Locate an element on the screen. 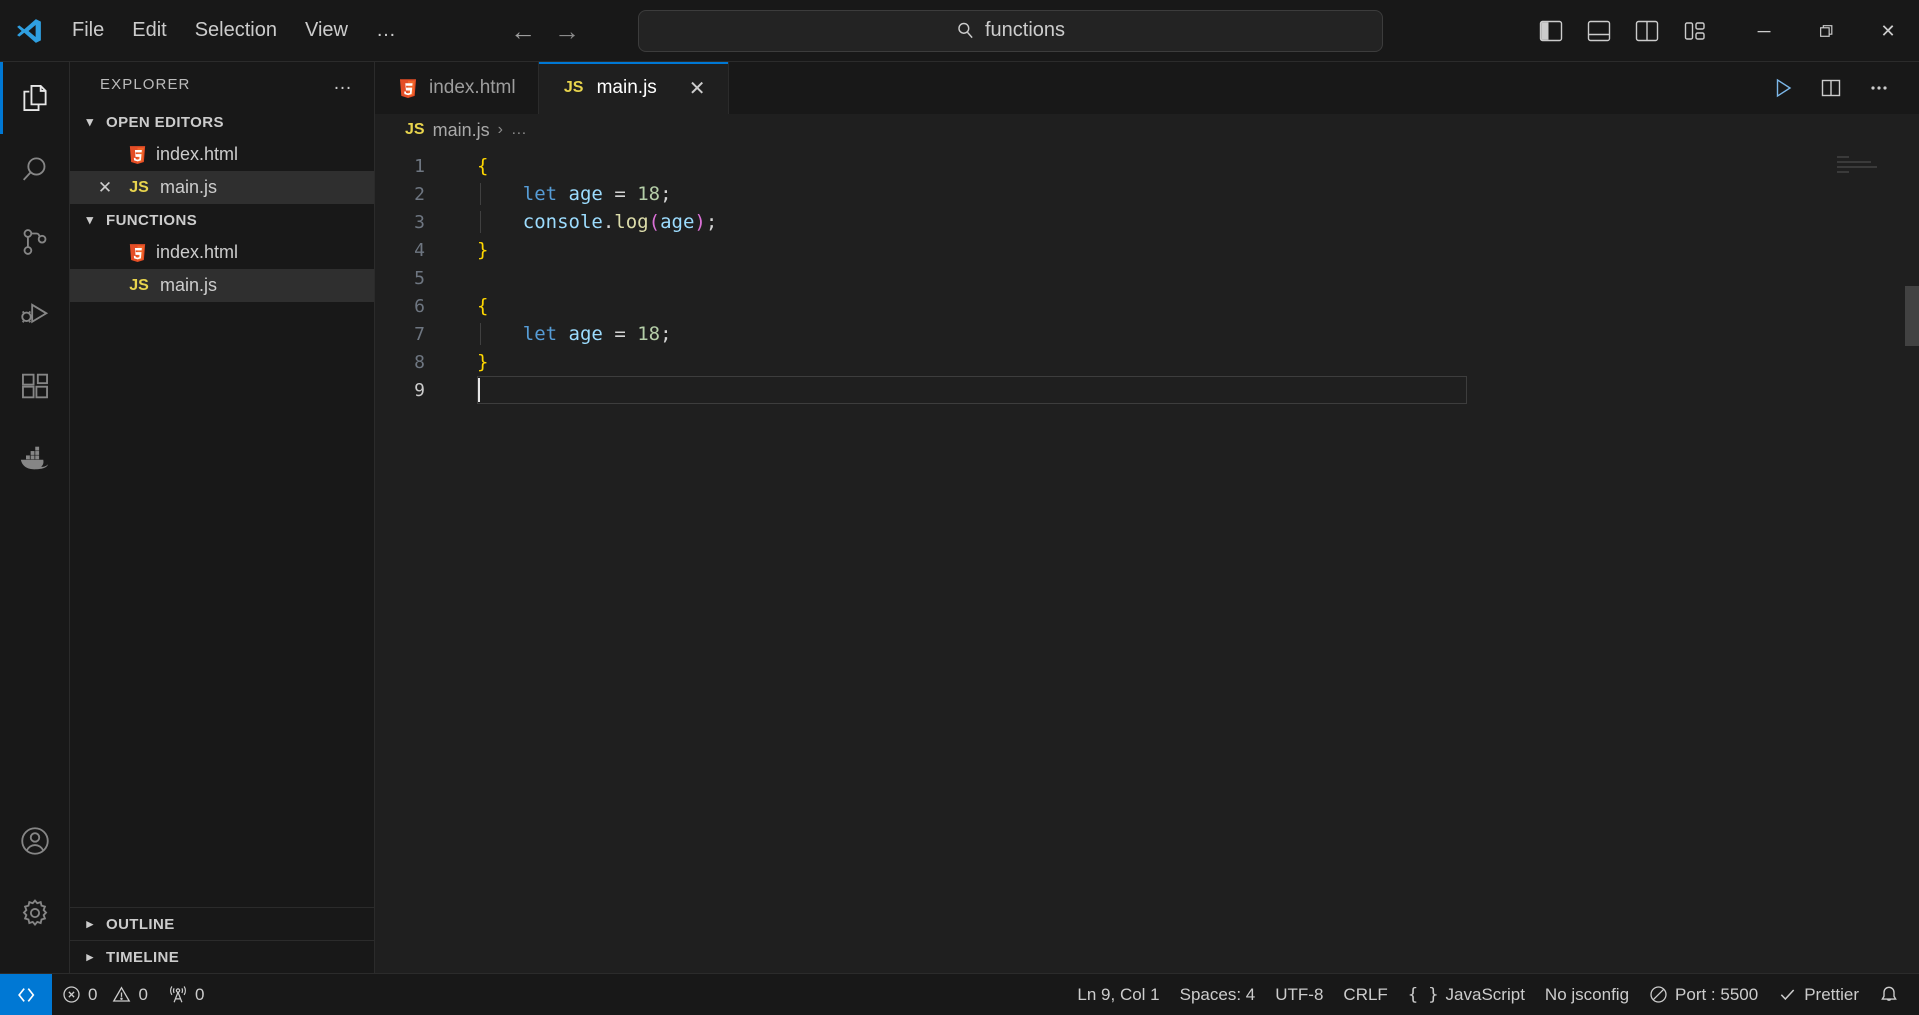  section-outline: ▸ OUTLINE is located at coordinates (222, 923).